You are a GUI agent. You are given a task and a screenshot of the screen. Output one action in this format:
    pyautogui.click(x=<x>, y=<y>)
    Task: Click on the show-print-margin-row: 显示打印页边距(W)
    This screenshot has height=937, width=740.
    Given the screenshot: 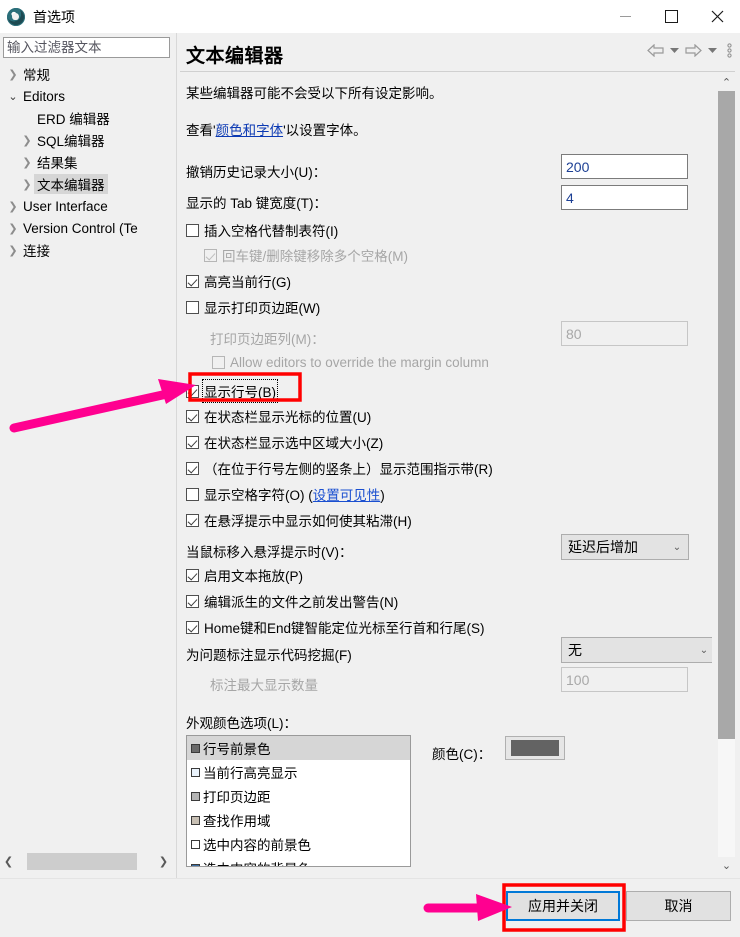 What is the action you would take?
    pyautogui.click(x=253, y=307)
    